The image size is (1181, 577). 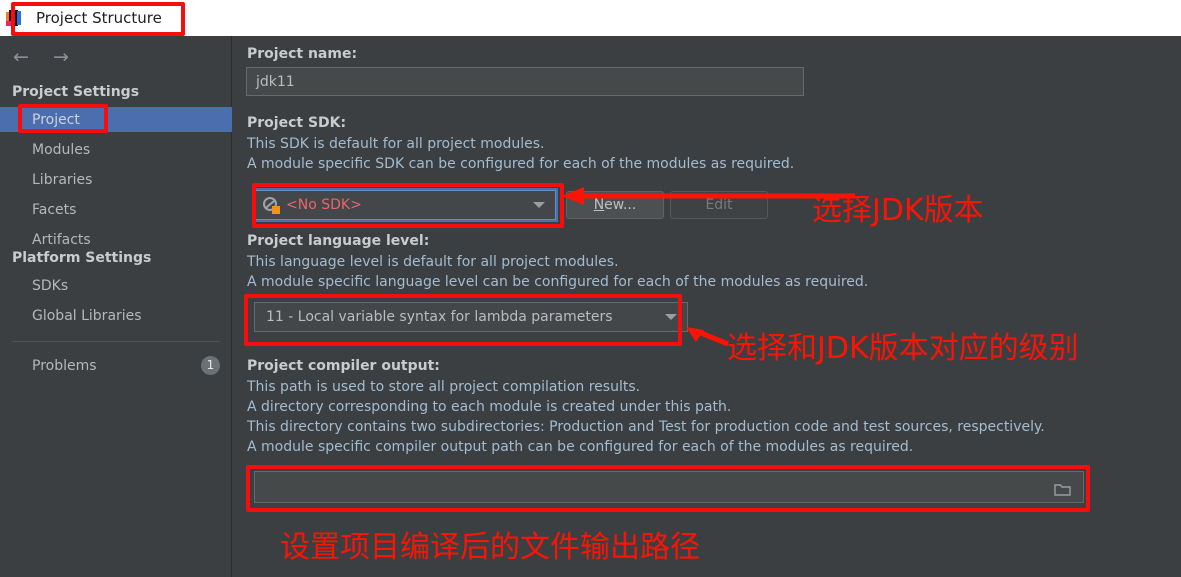 What do you see at coordinates (116, 365) in the screenshot?
I see `sidebar-item-problems: Problems 1` at bounding box center [116, 365].